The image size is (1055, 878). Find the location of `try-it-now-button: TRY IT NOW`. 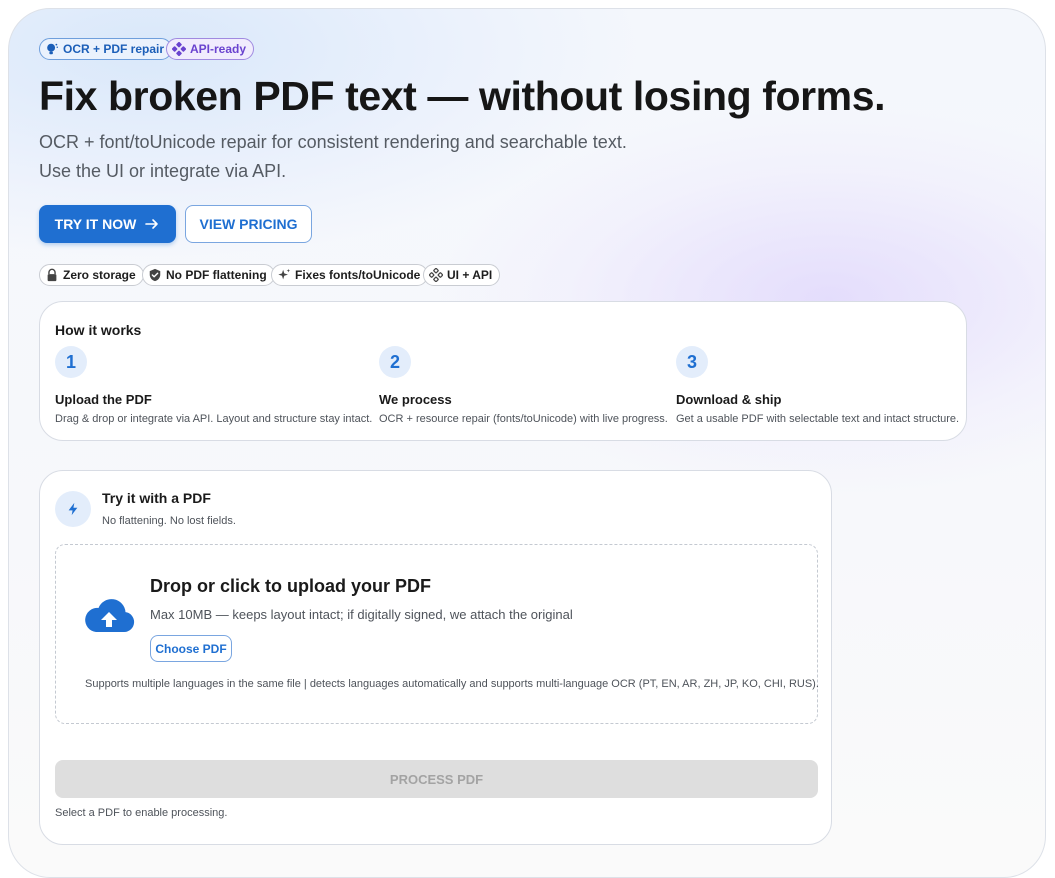

try-it-now-button: TRY IT NOW is located at coordinates (107, 224).